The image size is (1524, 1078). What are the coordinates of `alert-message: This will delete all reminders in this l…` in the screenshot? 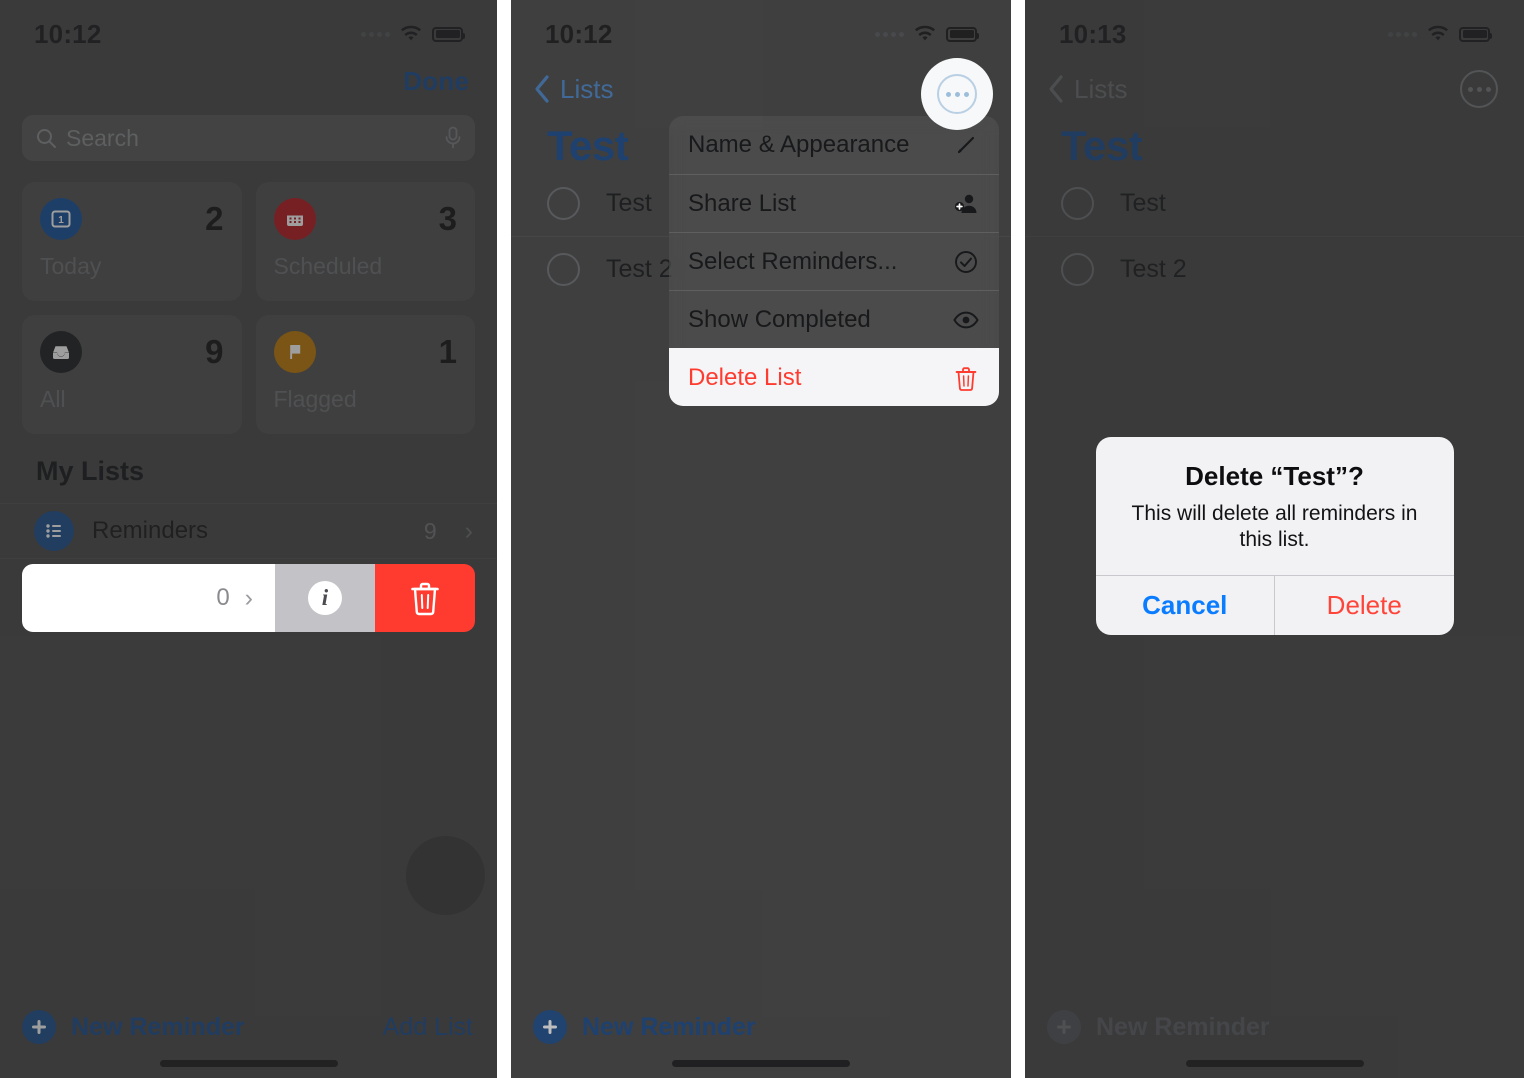 It's located at (1274, 526).